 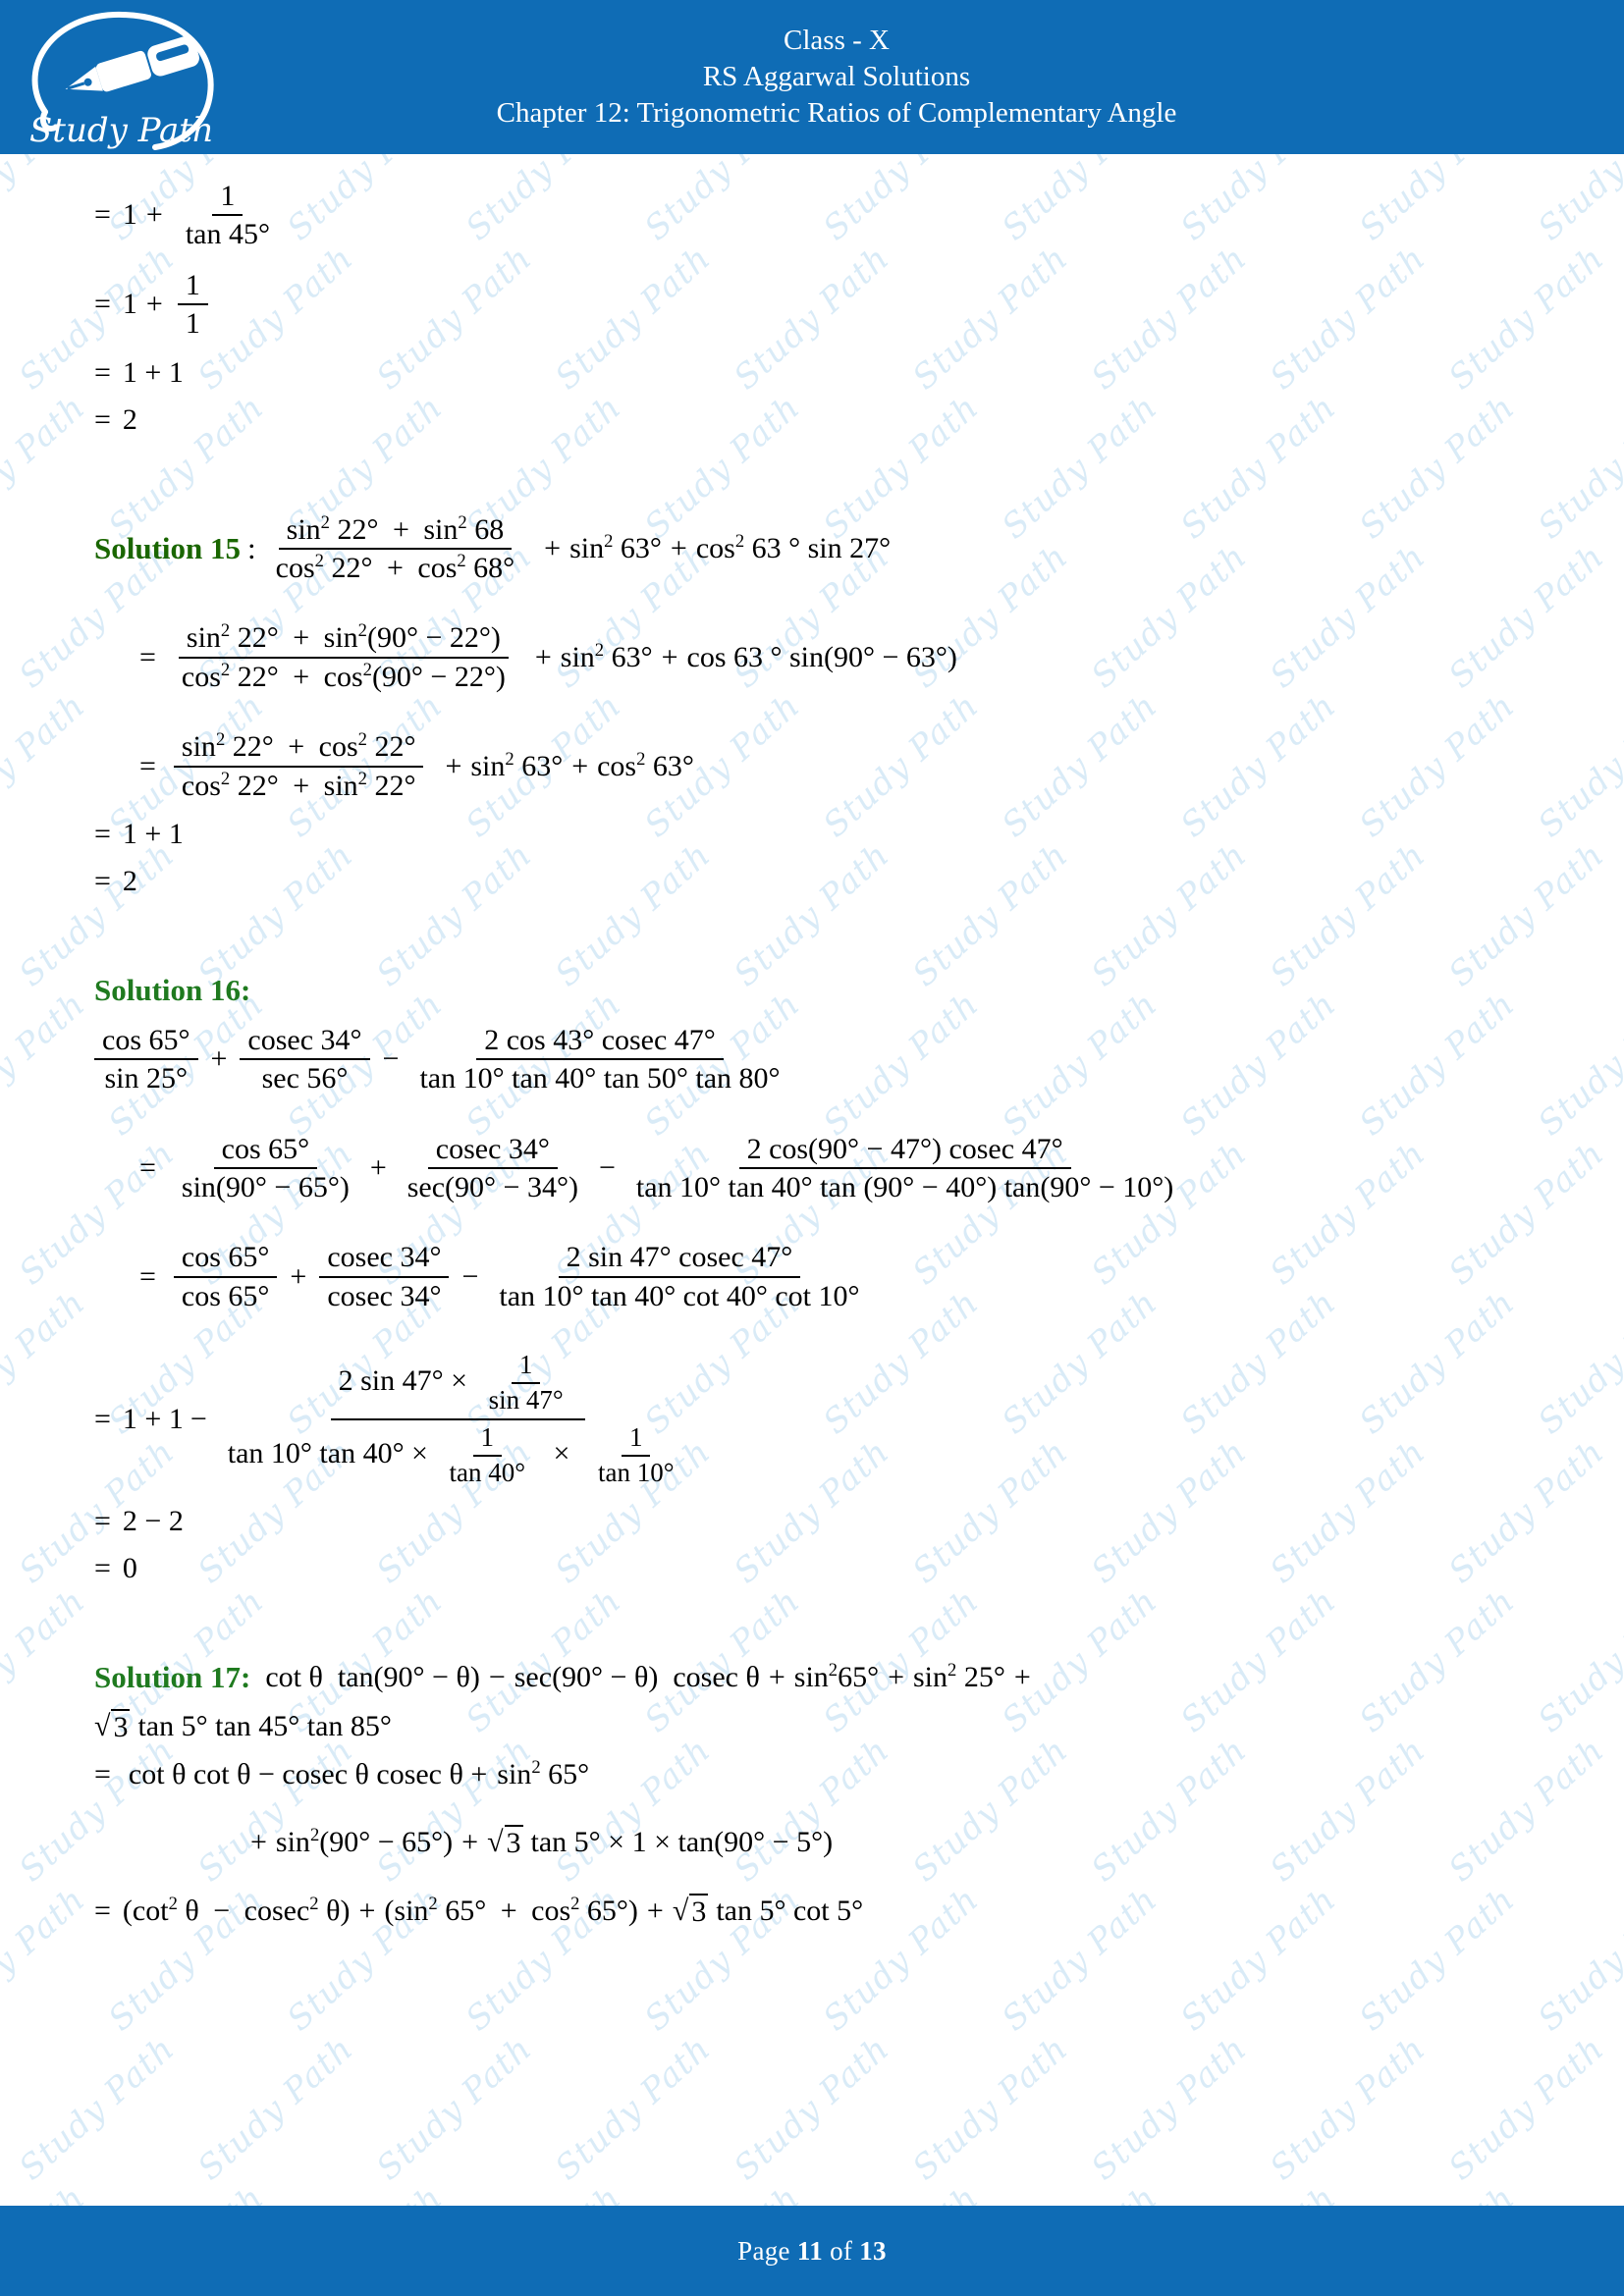 What do you see at coordinates (873, 2251) in the screenshot?
I see `footer-total-pages: 13` at bounding box center [873, 2251].